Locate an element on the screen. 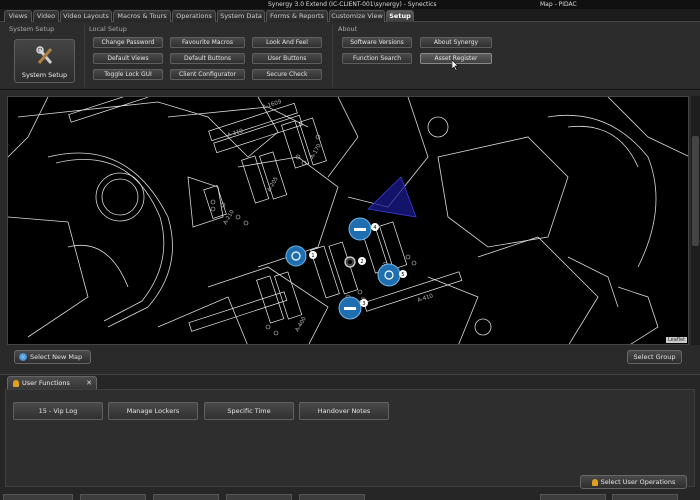 This screenshot has height=500, width=700. select-user-operations-label: Select User Operations is located at coordinates (638, 482).